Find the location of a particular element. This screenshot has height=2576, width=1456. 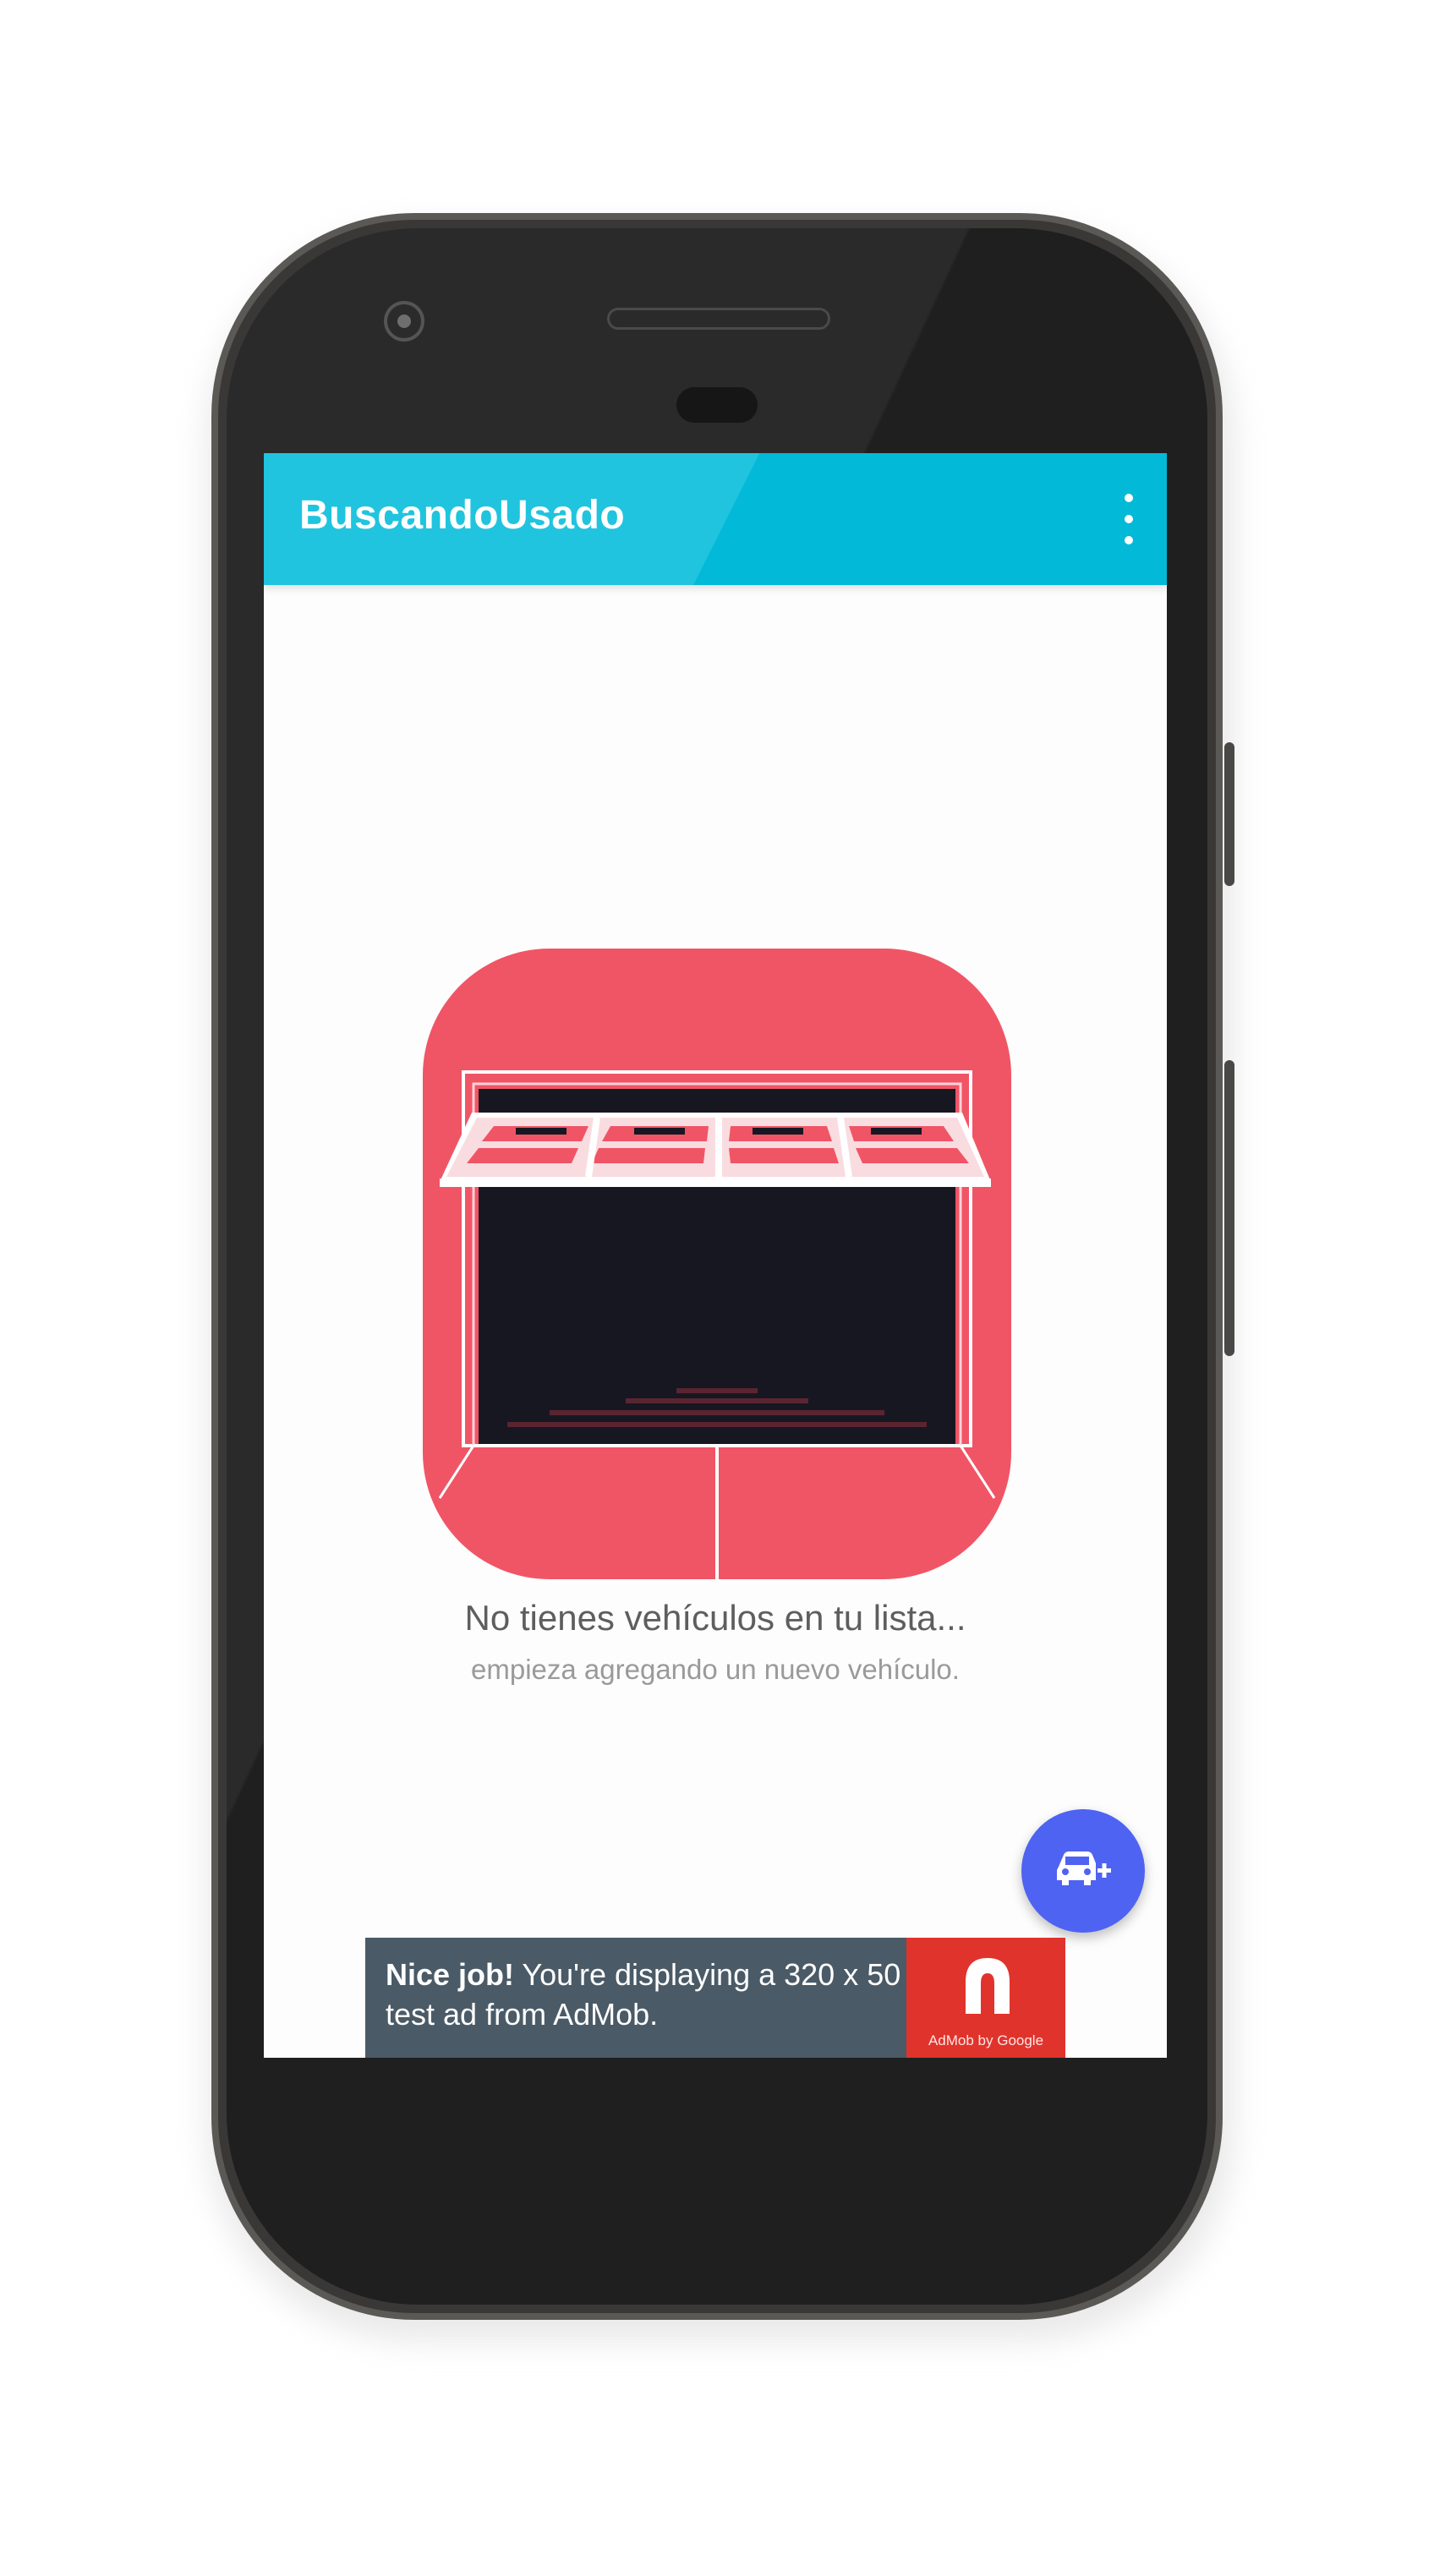

empty-state-subtitle: empieza agregando un nuevo vehículo. is located at coordinates (716, 1670).